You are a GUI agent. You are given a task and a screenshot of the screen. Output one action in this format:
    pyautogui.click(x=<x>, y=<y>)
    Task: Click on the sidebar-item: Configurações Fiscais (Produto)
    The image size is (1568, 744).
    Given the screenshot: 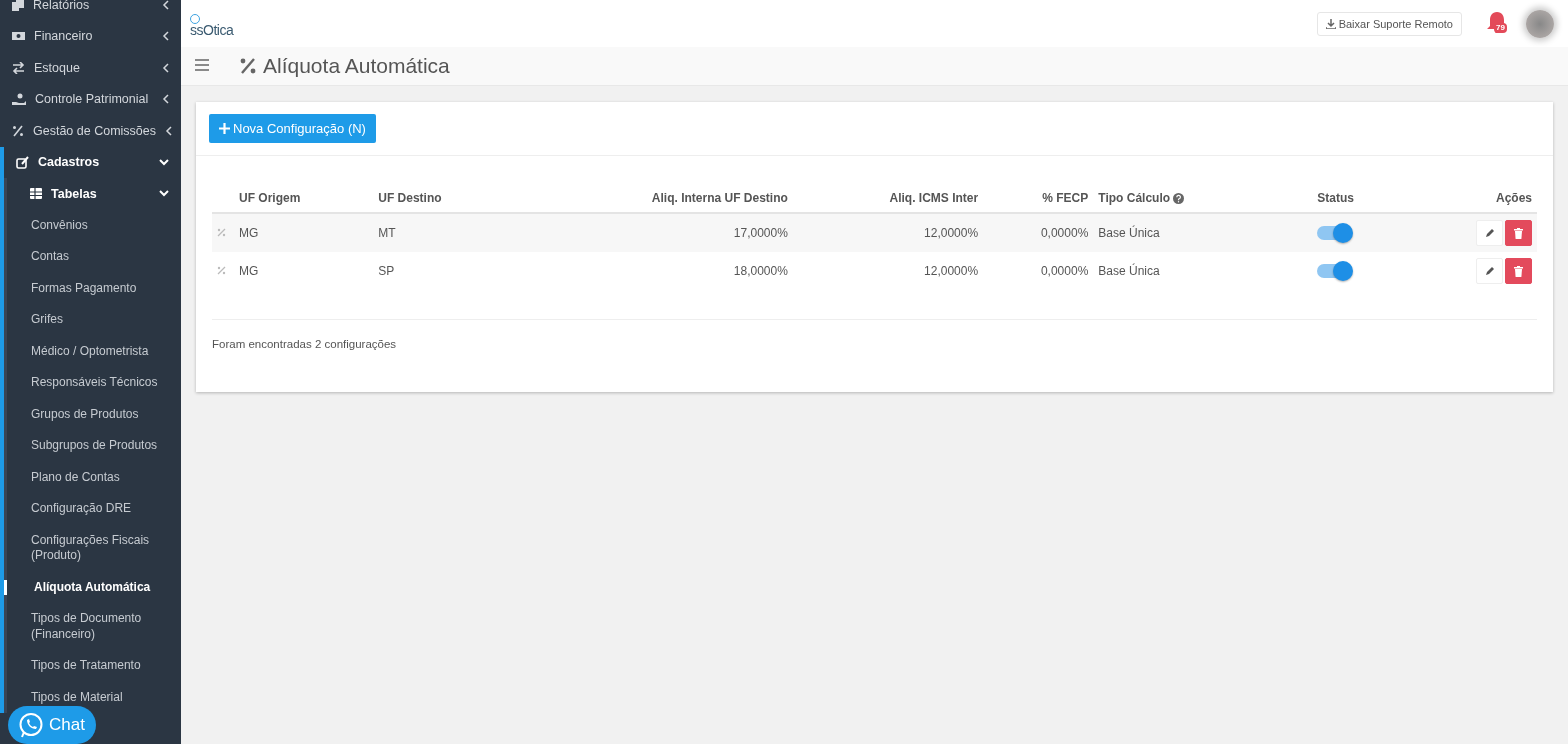 What is the action you would take?
    pyautogui.click(x=94, y=548)
    